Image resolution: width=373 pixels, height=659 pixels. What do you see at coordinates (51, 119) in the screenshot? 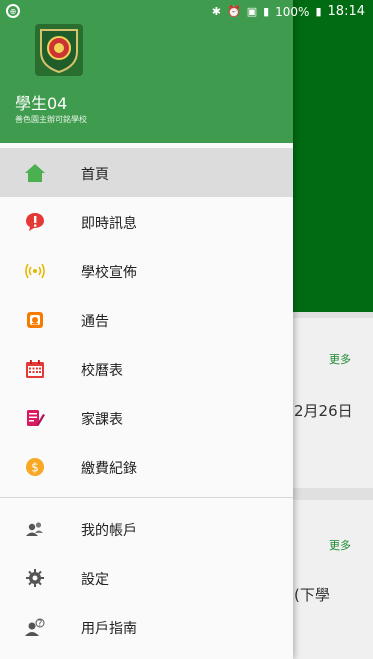
I see `school-name: 善色園主辦可銘學校` at bounding box center [51, 119].